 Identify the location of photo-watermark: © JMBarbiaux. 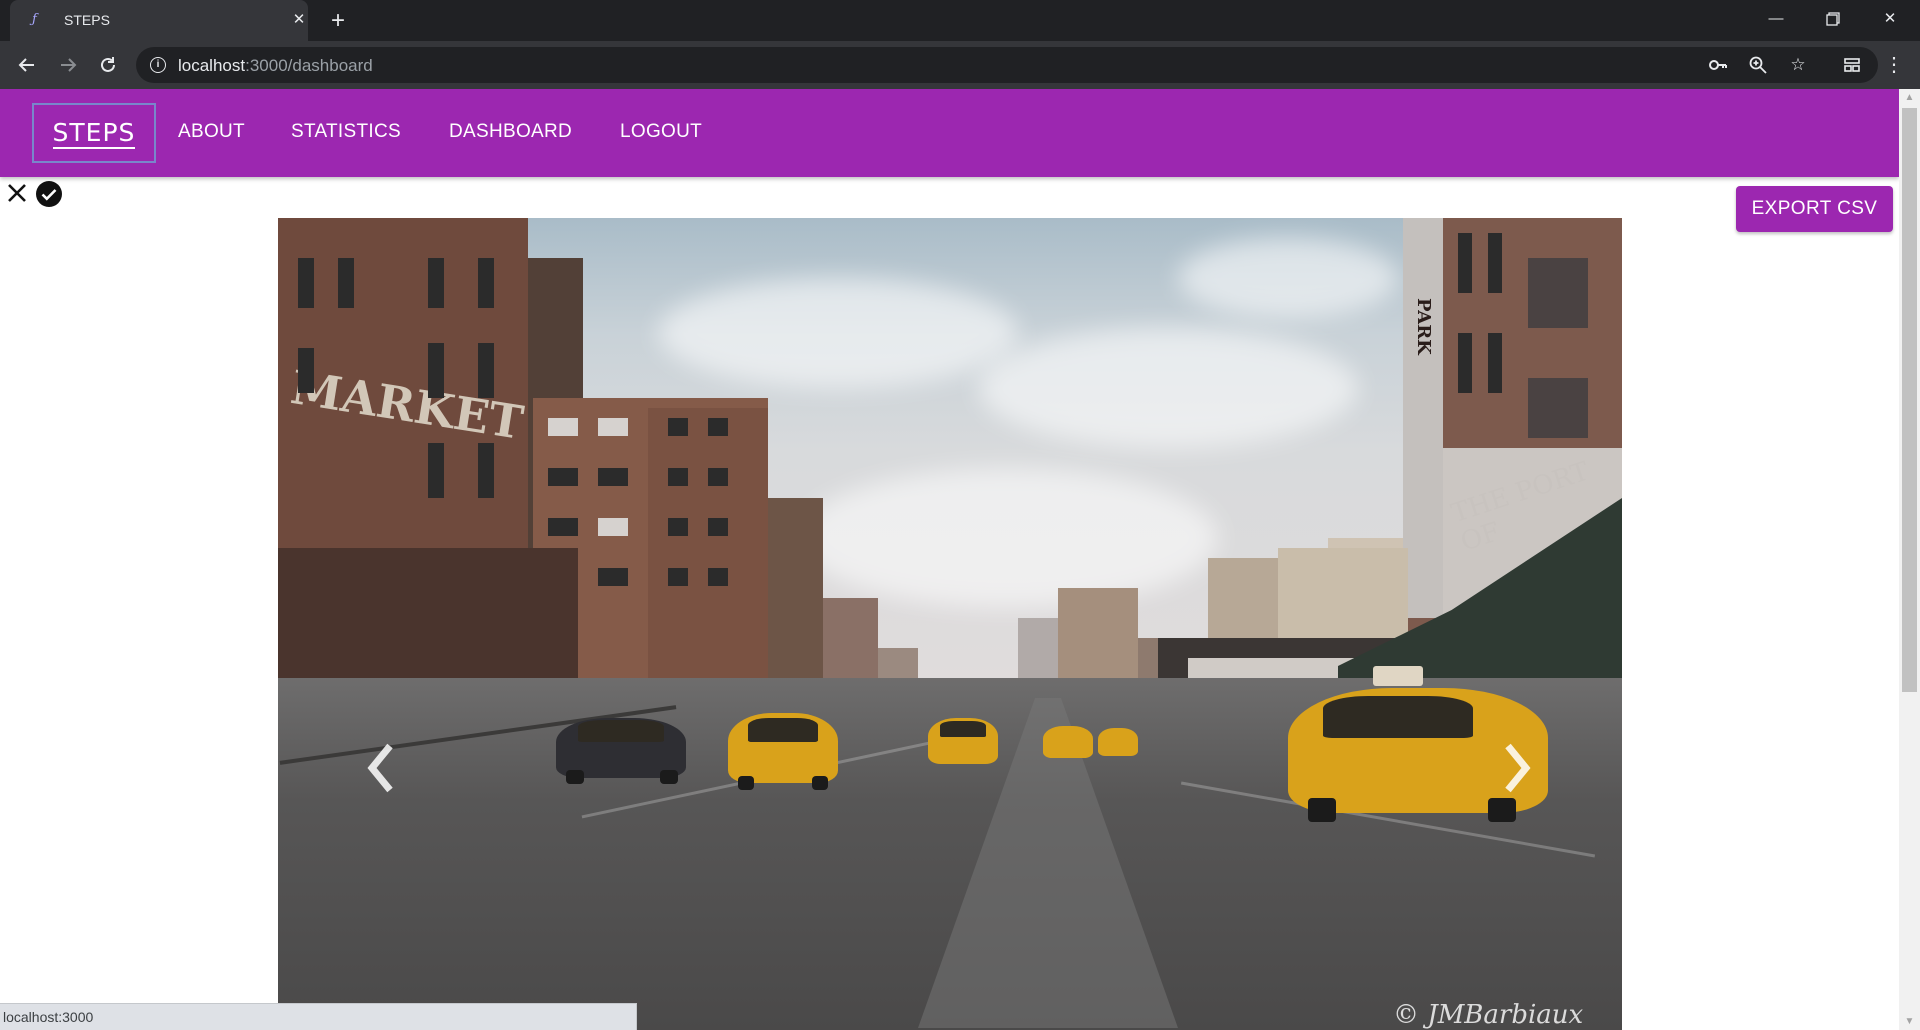
(1488, 1015).